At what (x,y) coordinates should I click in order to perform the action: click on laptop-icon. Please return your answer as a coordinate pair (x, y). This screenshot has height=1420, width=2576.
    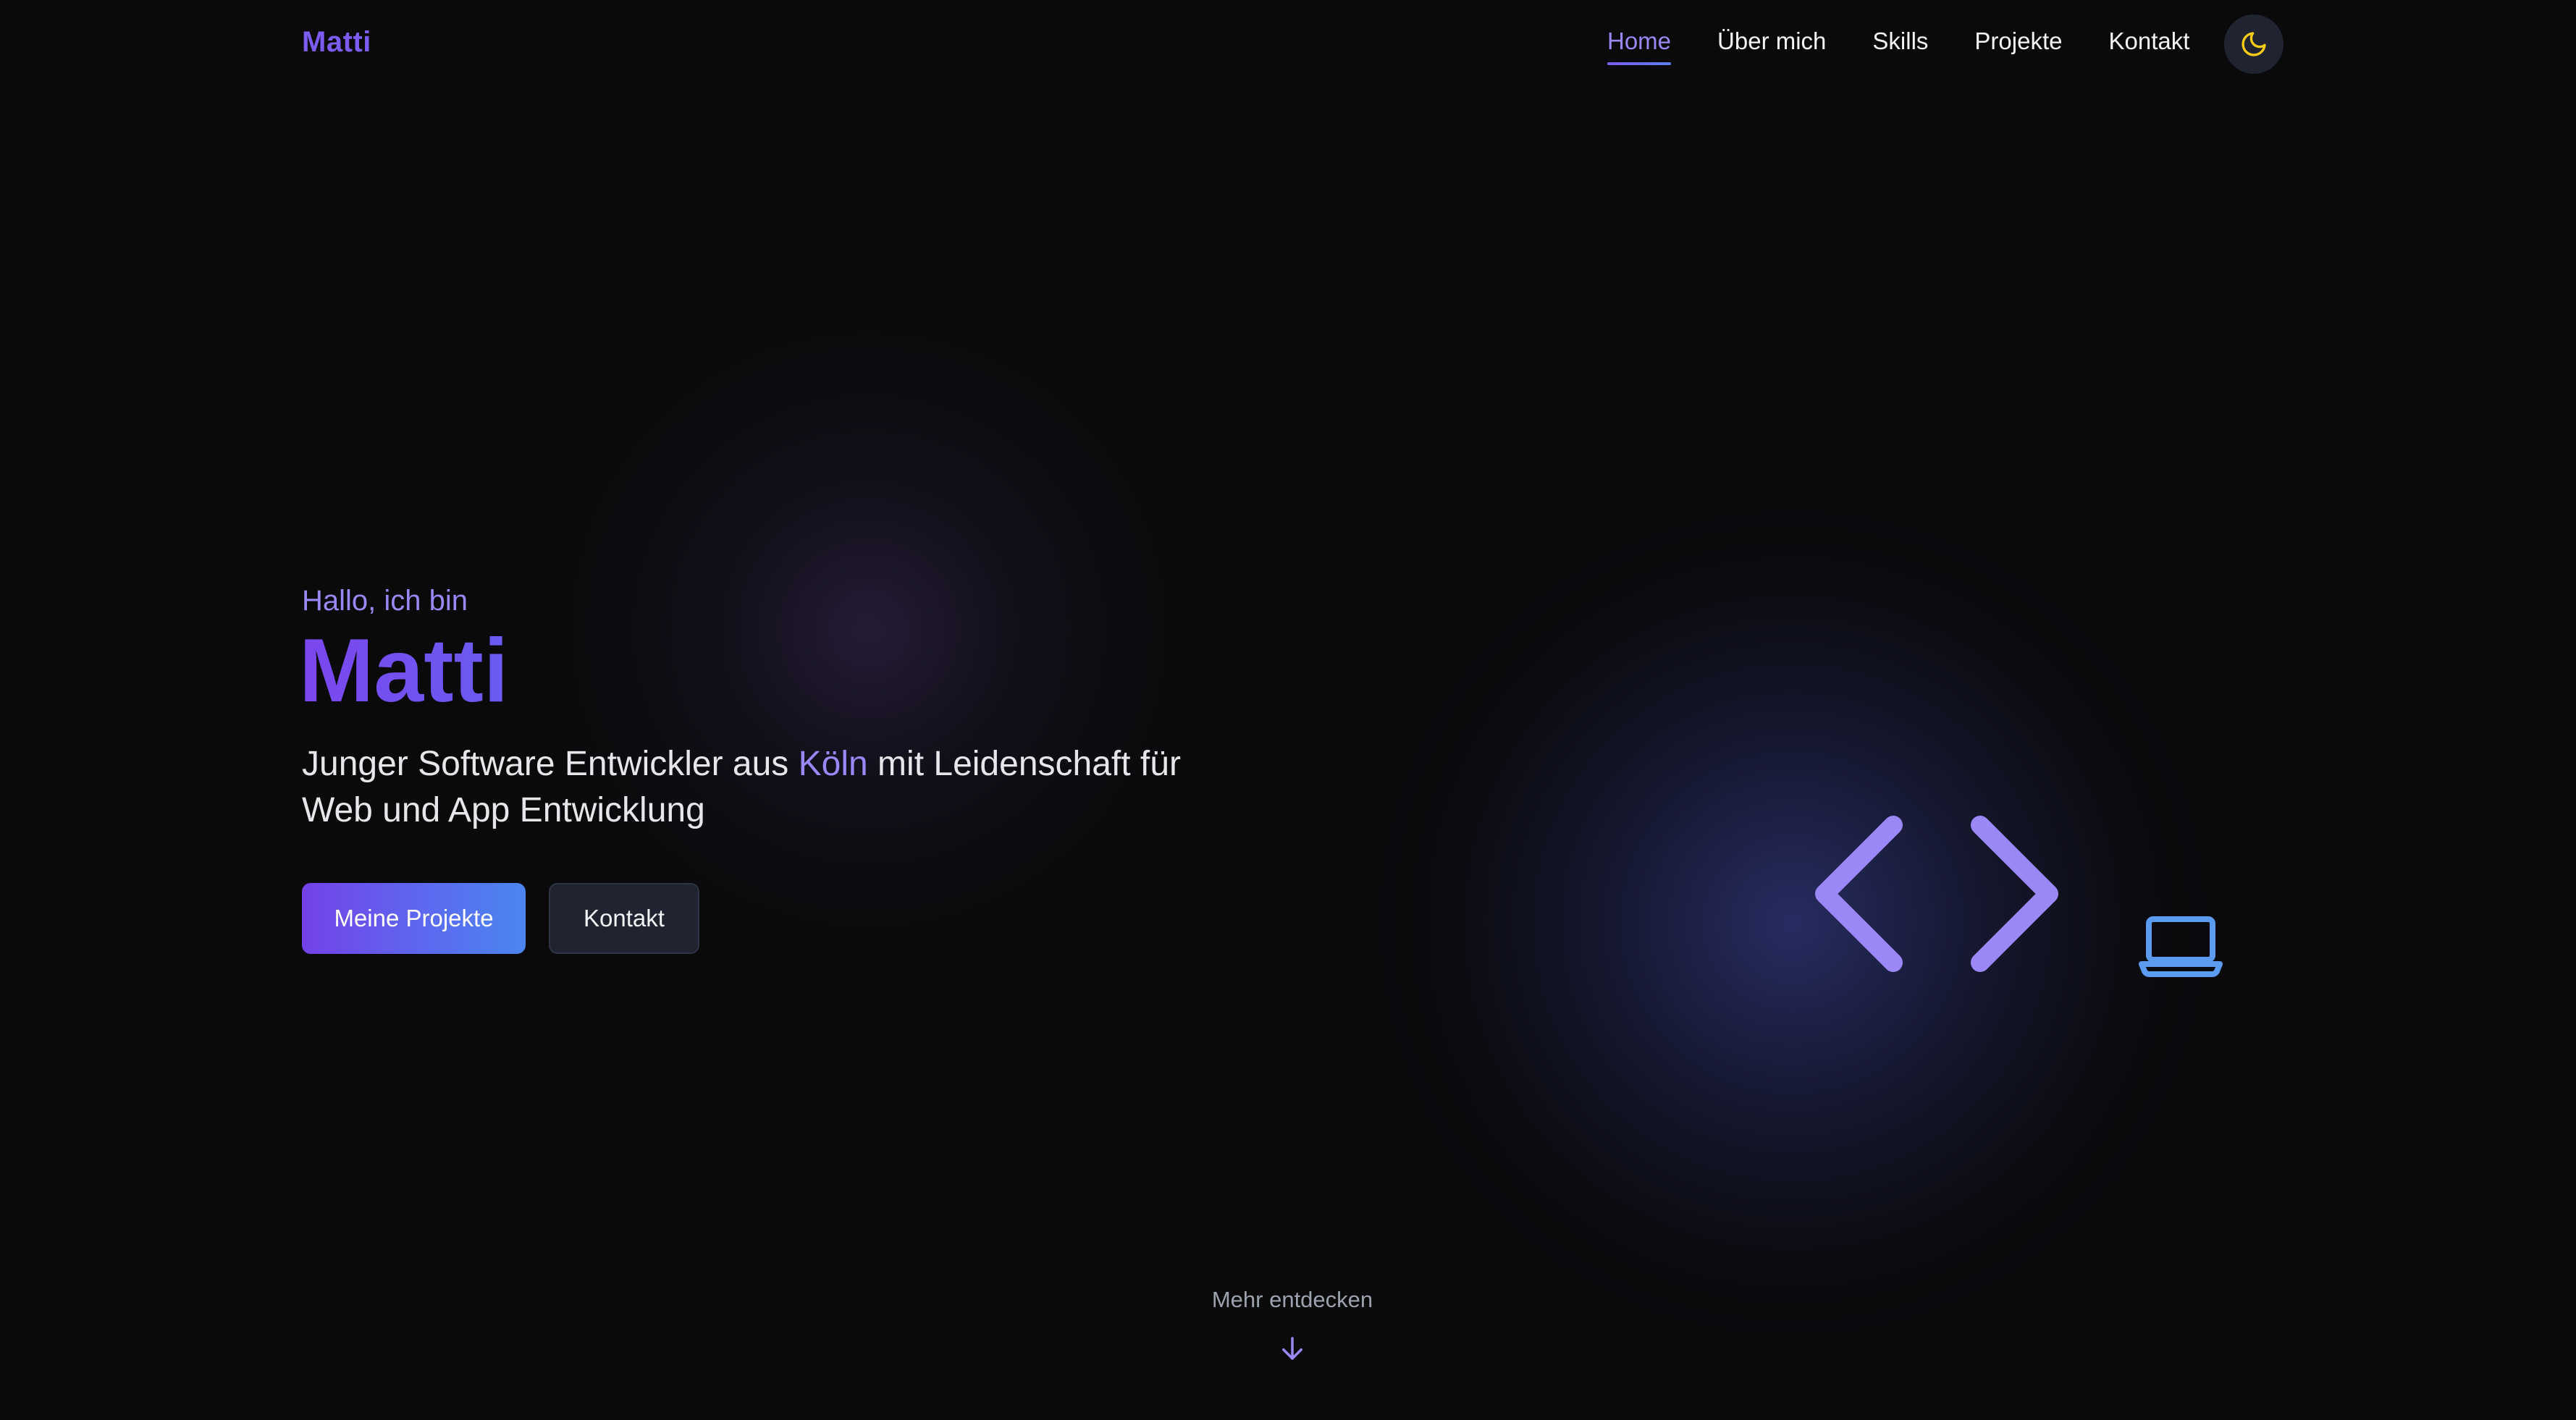
    Looking at the image, I should click on (2181, 947).